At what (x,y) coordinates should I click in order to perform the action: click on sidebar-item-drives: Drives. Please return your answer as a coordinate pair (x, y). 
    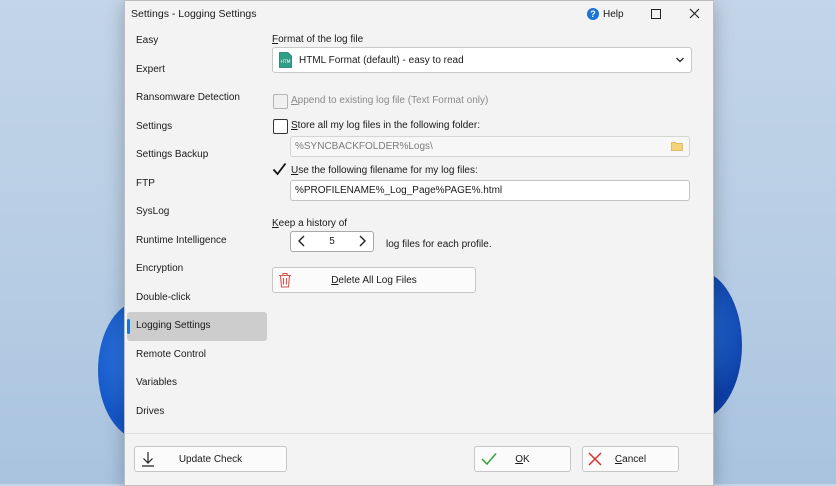
    Looking at the image, I should click on (197, 412).